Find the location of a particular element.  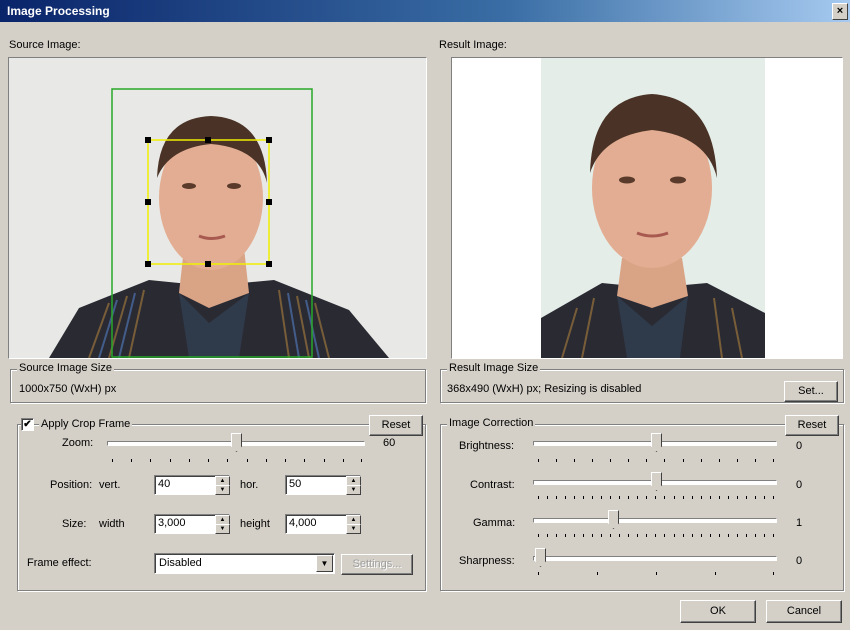

result-image-label: Result Image: is located at coordinates (473, 45).